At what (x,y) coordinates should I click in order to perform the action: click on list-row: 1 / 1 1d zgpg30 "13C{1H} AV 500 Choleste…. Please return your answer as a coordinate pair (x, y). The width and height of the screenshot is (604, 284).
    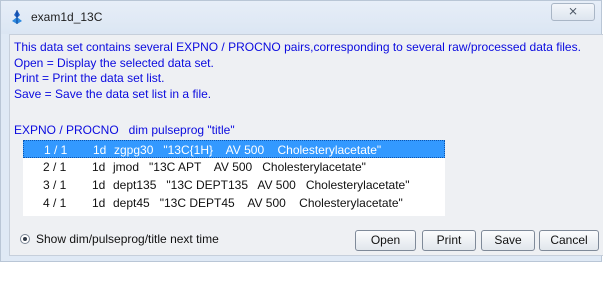
    Looking at the image, I should click on (234, 149).